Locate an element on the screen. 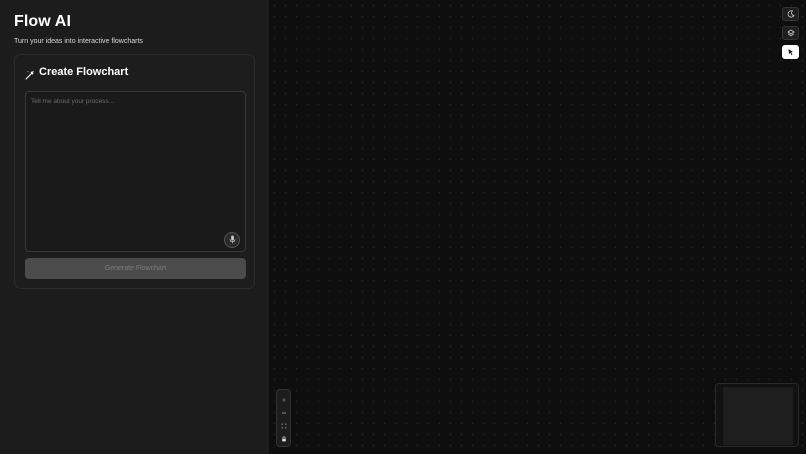 The image size is (806, 454). canvas-controls is located at coordinates (283, 418).